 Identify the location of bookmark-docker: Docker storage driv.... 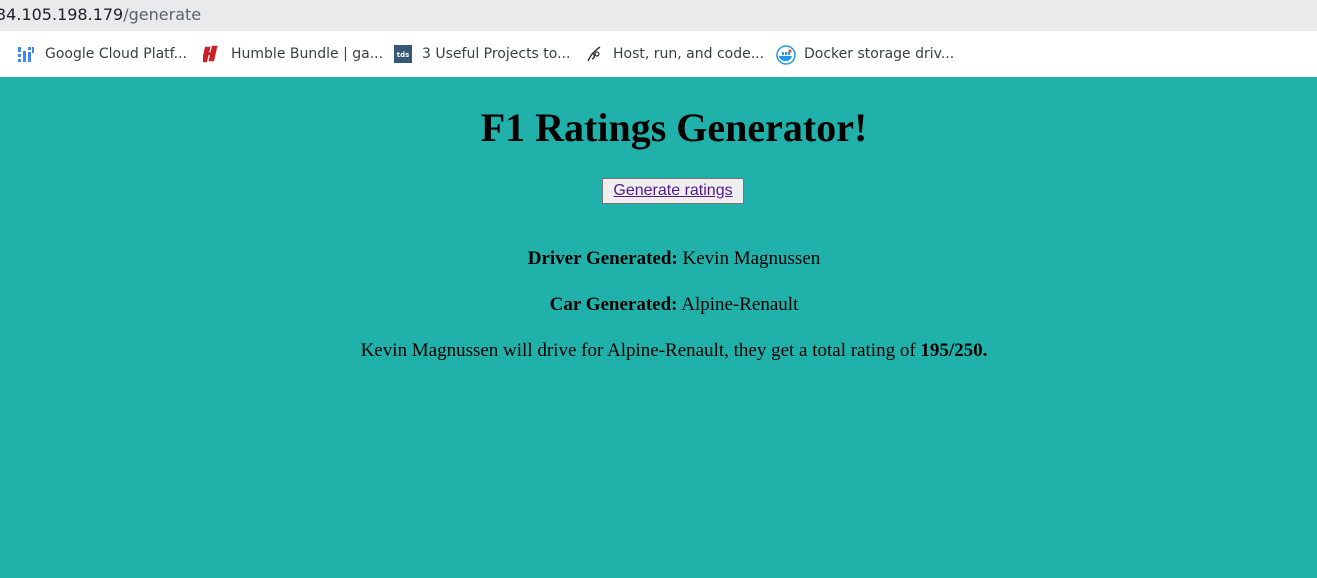
(865, 54).